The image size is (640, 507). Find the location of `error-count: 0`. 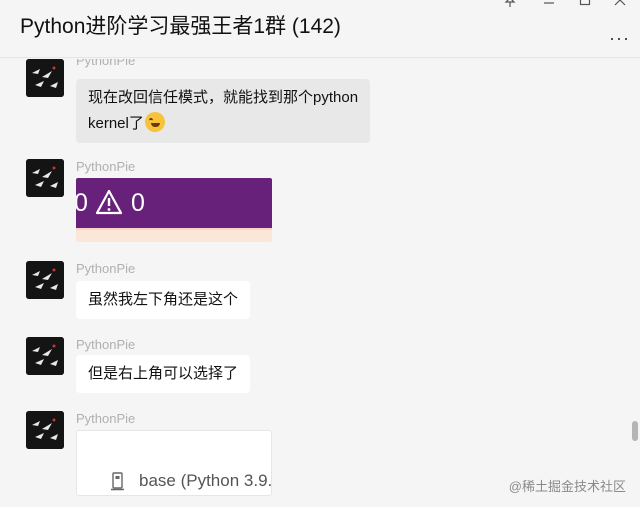

error-count: 0 is located at coordinates (82, 203).